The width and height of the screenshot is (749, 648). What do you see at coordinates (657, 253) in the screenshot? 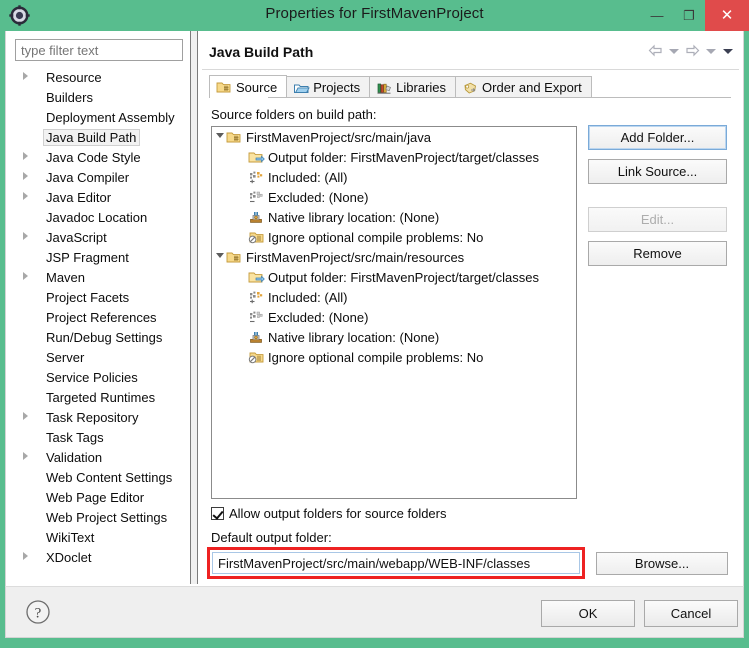
I see `remove-button: Remove` at bounding box center [657, 253].